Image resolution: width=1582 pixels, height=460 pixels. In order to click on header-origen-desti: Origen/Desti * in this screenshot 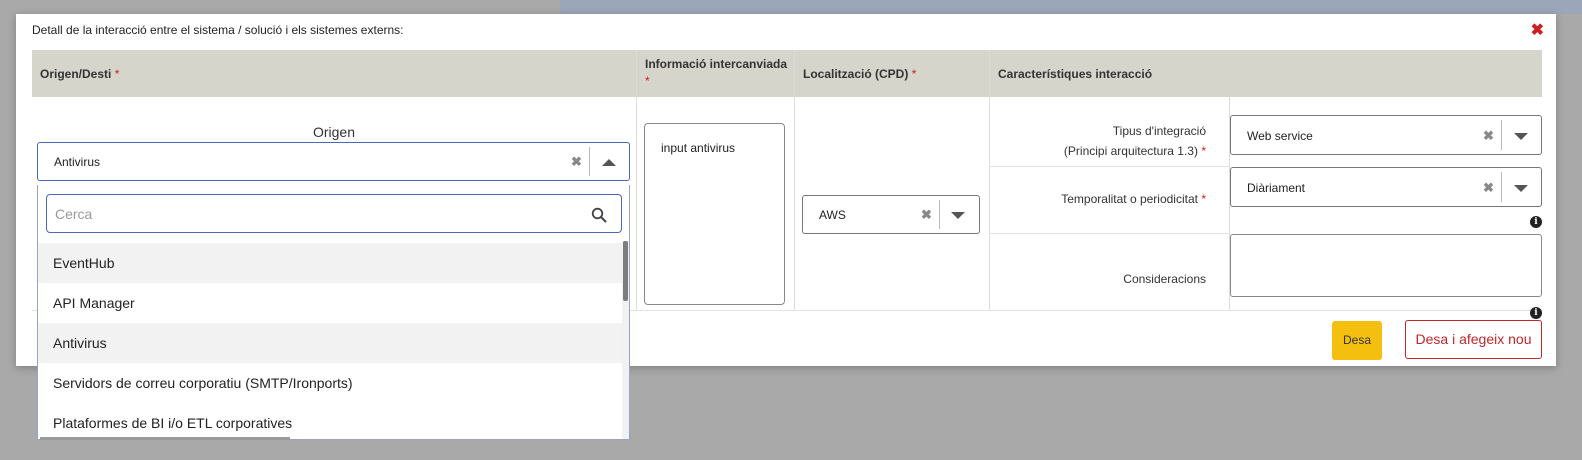, I will do `click(334, 73)`.